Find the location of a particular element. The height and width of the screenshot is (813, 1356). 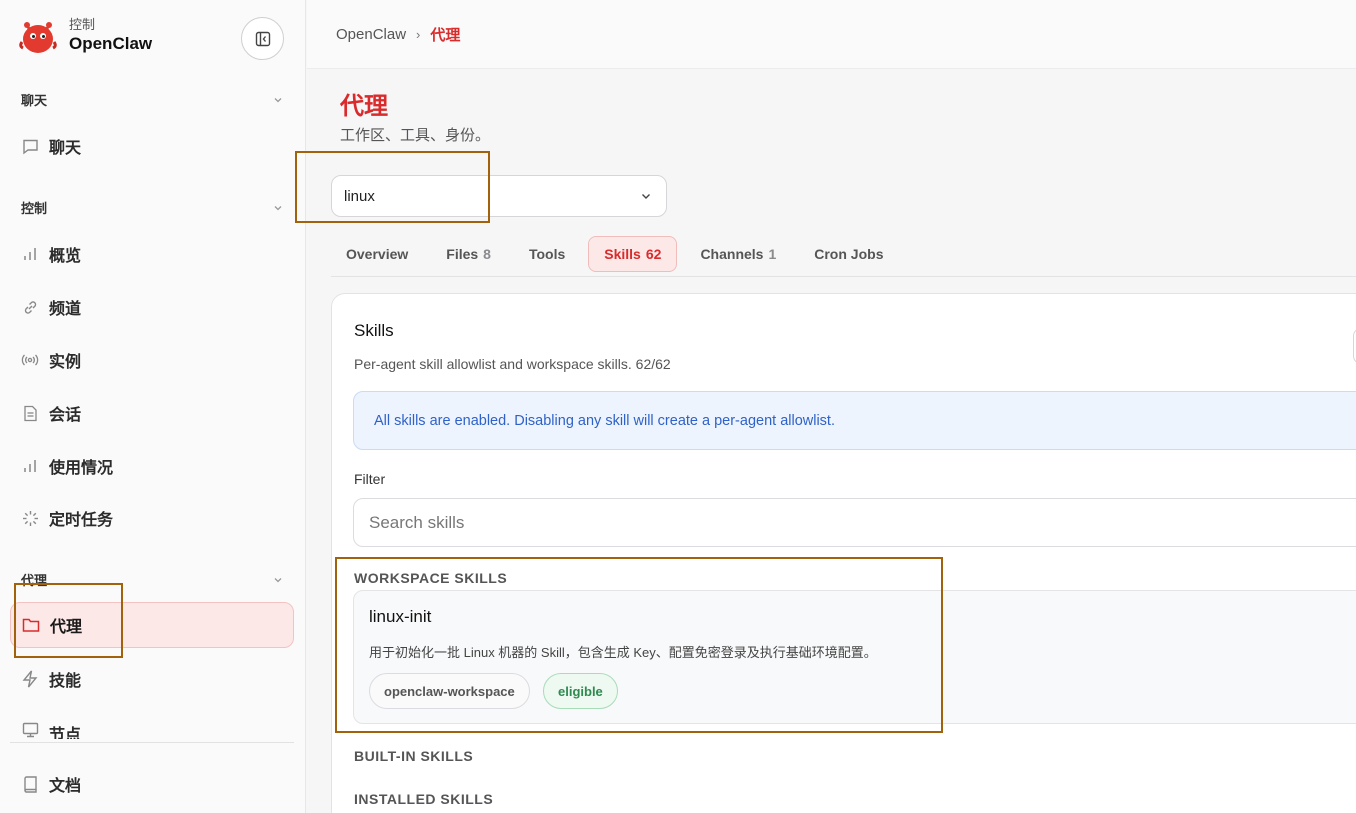

book-icon is located at coordinates (30, 784).